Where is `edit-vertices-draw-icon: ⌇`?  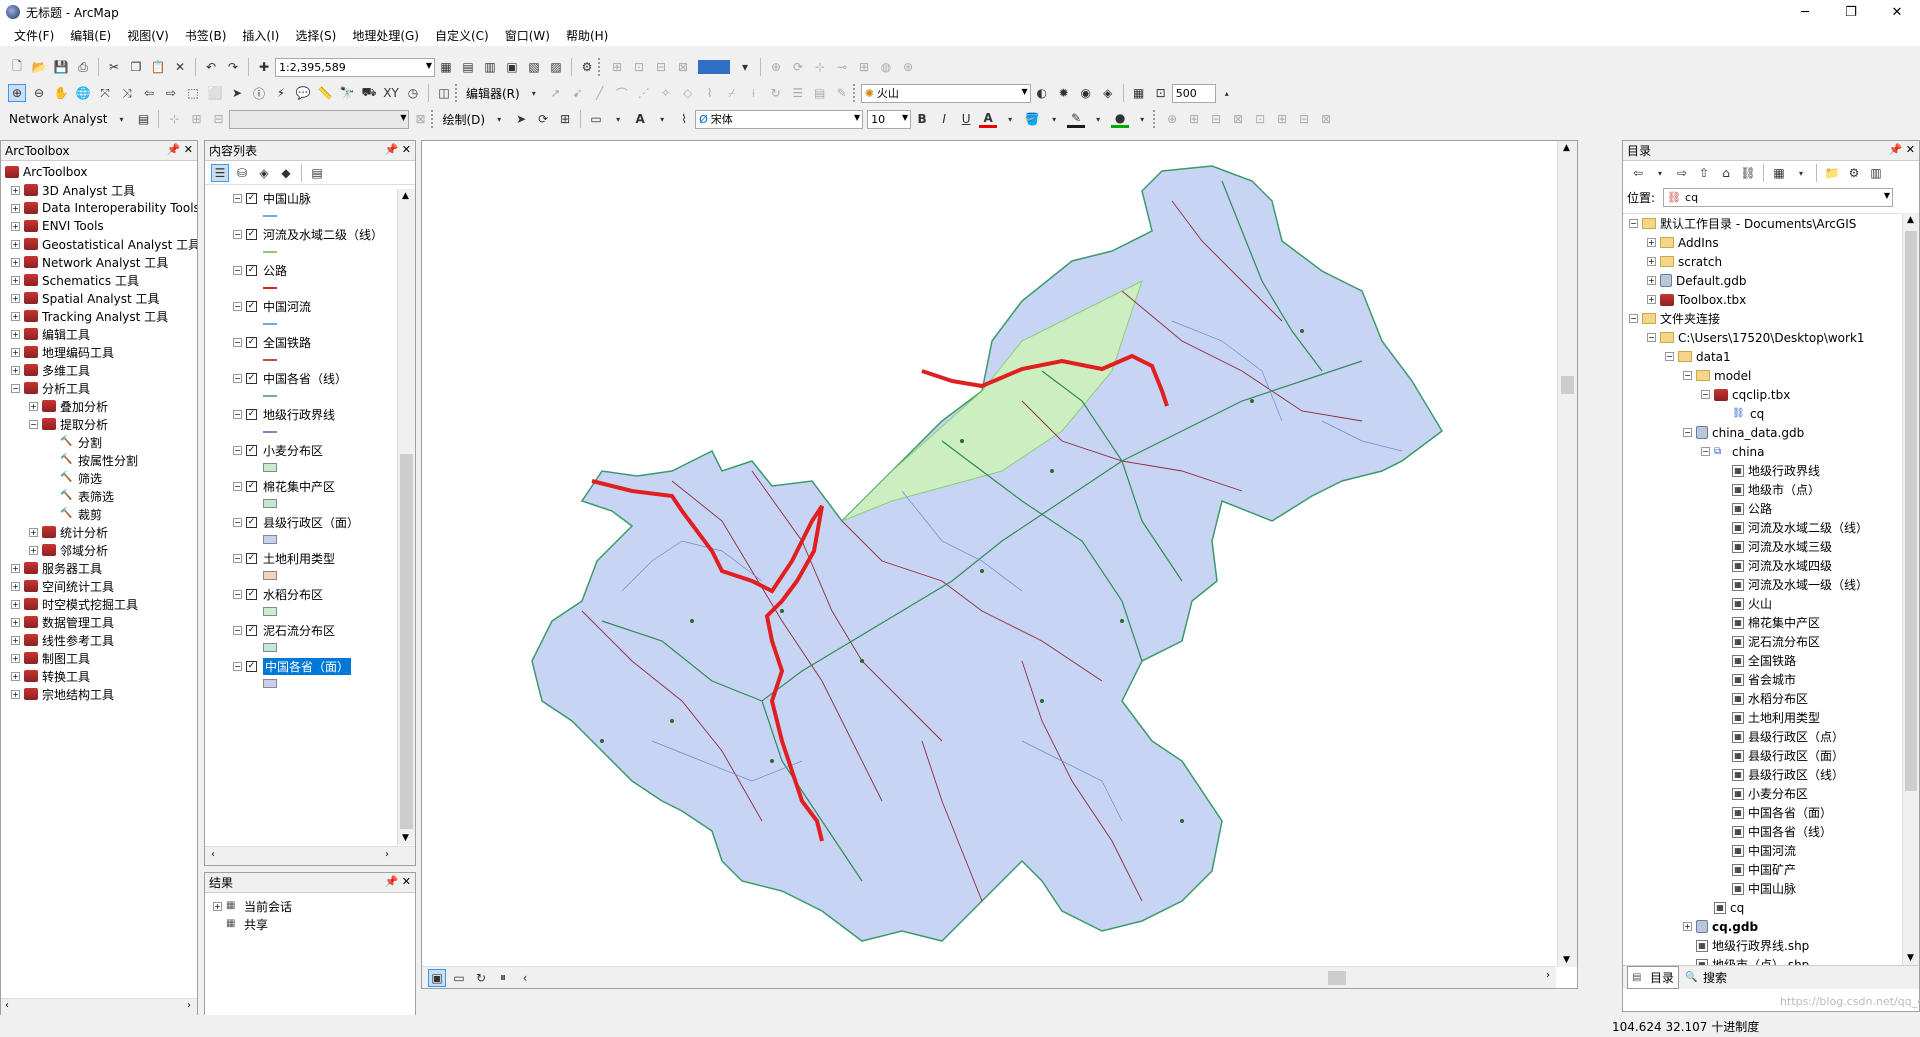 edit-vertices-draw-icon: ⌇ is located at coordinates (684, 119).